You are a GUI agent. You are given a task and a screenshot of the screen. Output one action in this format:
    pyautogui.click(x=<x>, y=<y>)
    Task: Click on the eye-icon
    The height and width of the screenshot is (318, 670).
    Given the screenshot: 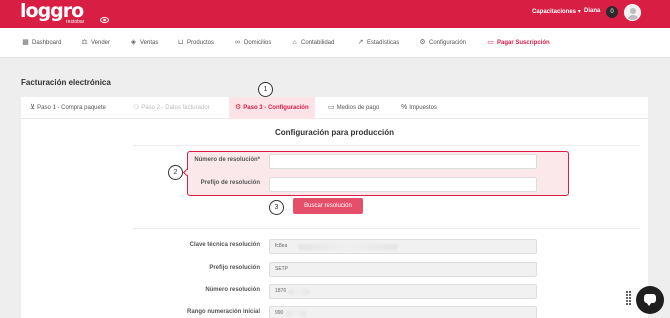 What is the action you would take?
    pyautogui.click(x=104, y=20)
    